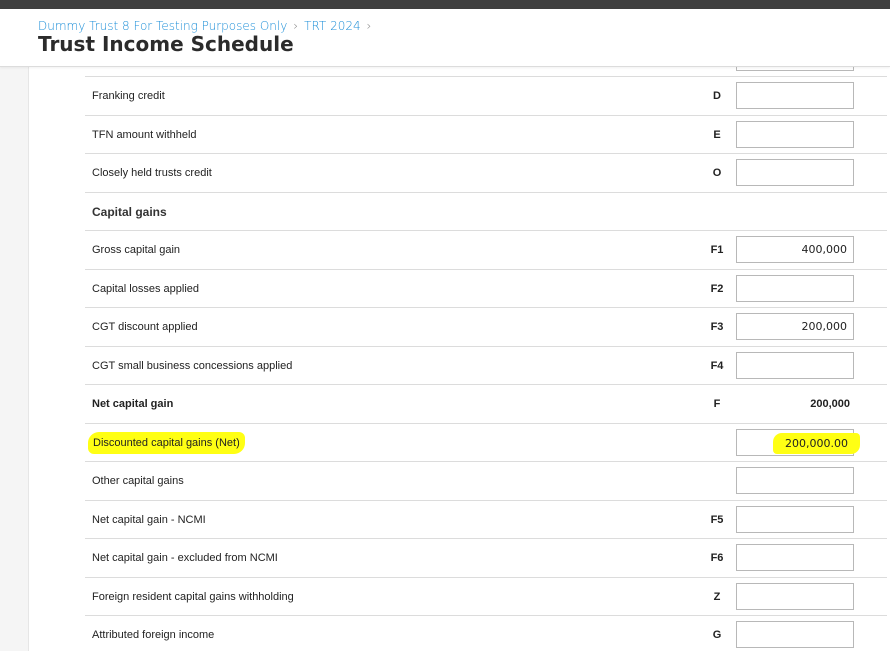 The image size is (890, 651). I want to click on row-label: Net capital gain - excluded from NCMI, so click(185, 558).